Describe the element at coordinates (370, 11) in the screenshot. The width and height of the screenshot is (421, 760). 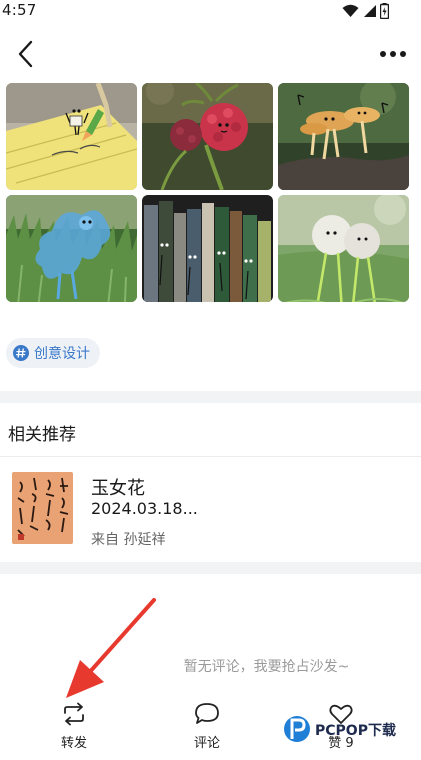
I see `signal-icon` at that location.